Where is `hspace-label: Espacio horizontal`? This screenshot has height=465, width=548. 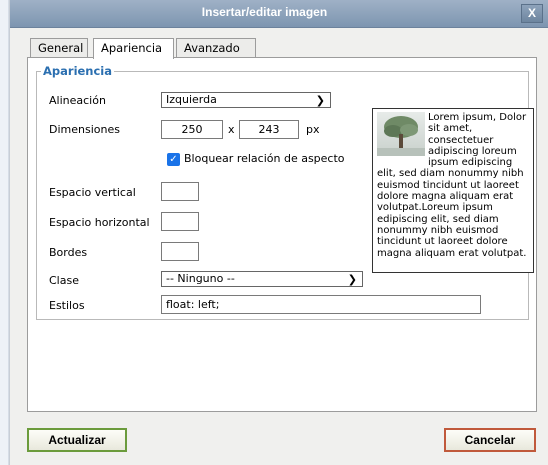 hspace-label: Espacio horizontal is located at coordinates (99, 222).